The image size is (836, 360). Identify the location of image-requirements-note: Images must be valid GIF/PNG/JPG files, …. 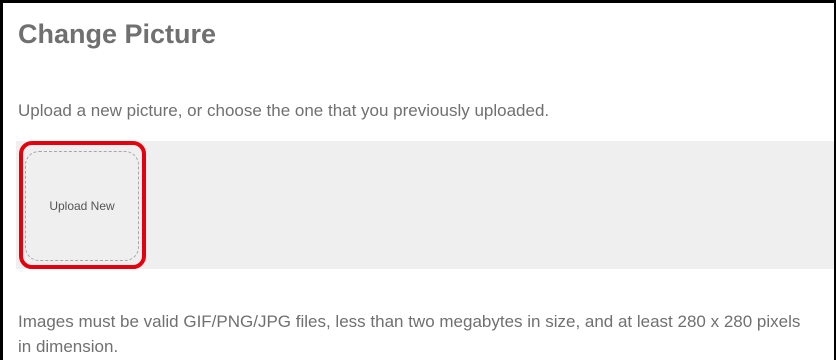
(409, 334).